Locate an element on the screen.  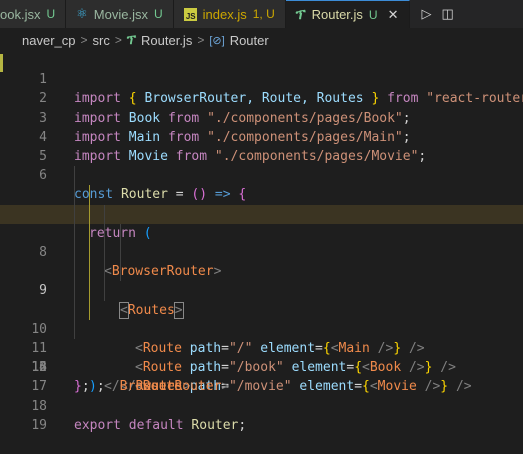
tab-index: JS index.js 1, U is located at coordinates (229, 14).